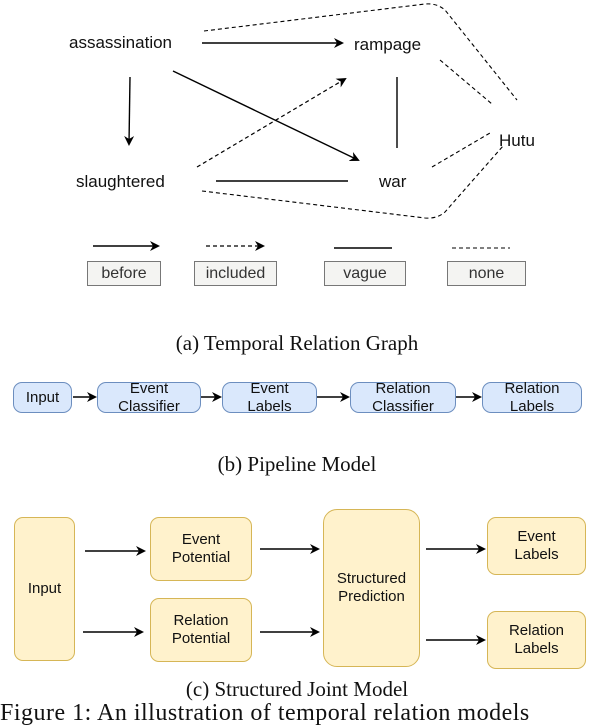 Image resolution: width=594 pixels, height=727 pixels. Describe the element at coordinates (120, 181) in the screenshot. I see `node-slaughtered: slaughtered` at that location.